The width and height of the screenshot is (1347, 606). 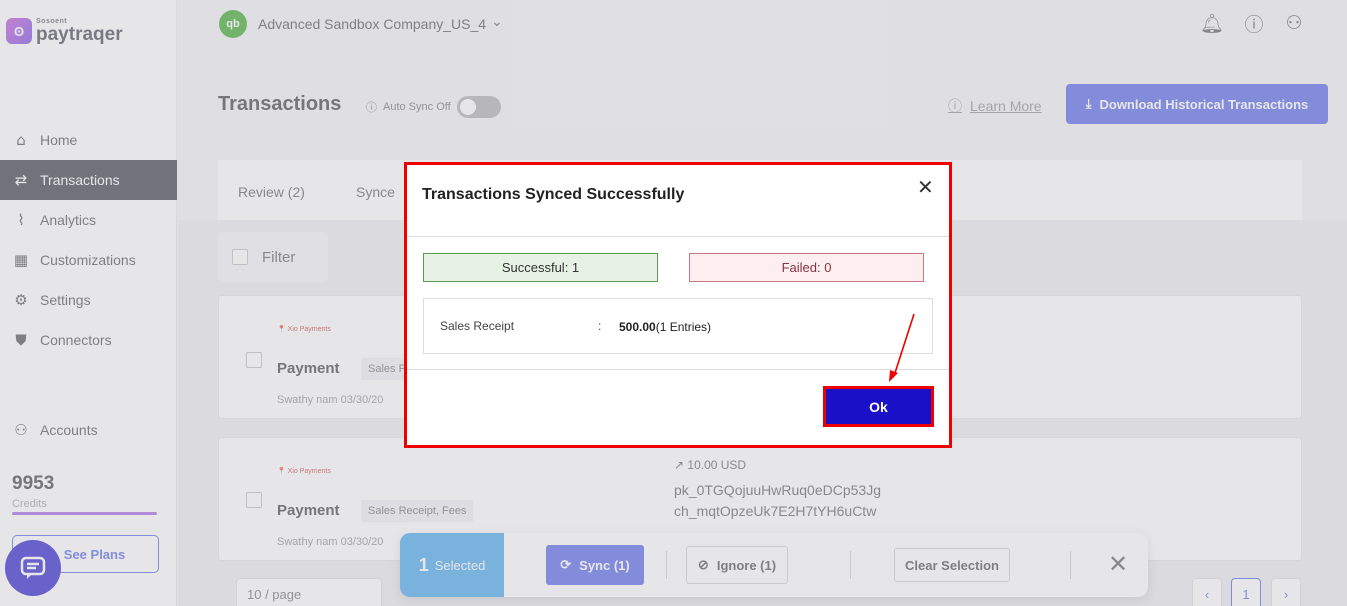 I want to click on entry-type: Sales Receipt, so click(x=477, y=326).